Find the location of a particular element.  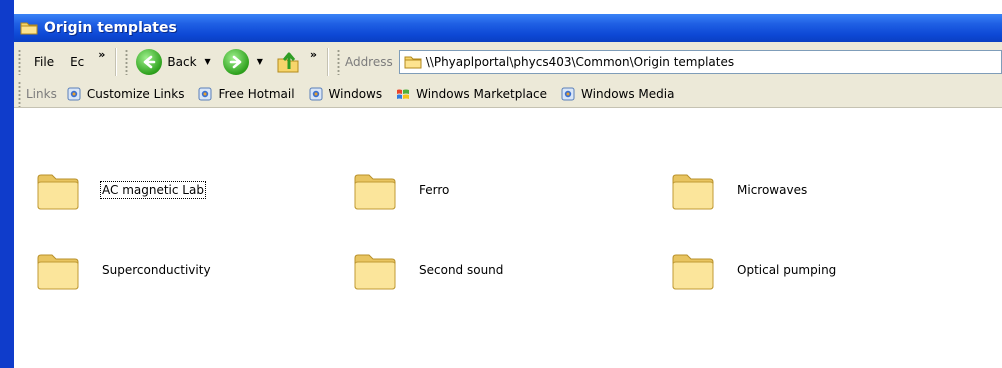

link-label: Windows is located at coordinates (355, 94).